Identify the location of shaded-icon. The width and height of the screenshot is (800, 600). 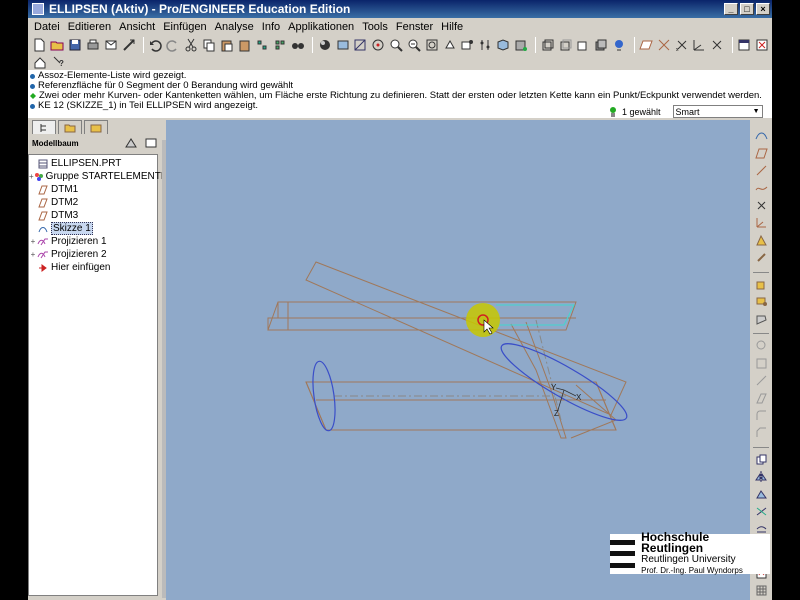
(601, 45).